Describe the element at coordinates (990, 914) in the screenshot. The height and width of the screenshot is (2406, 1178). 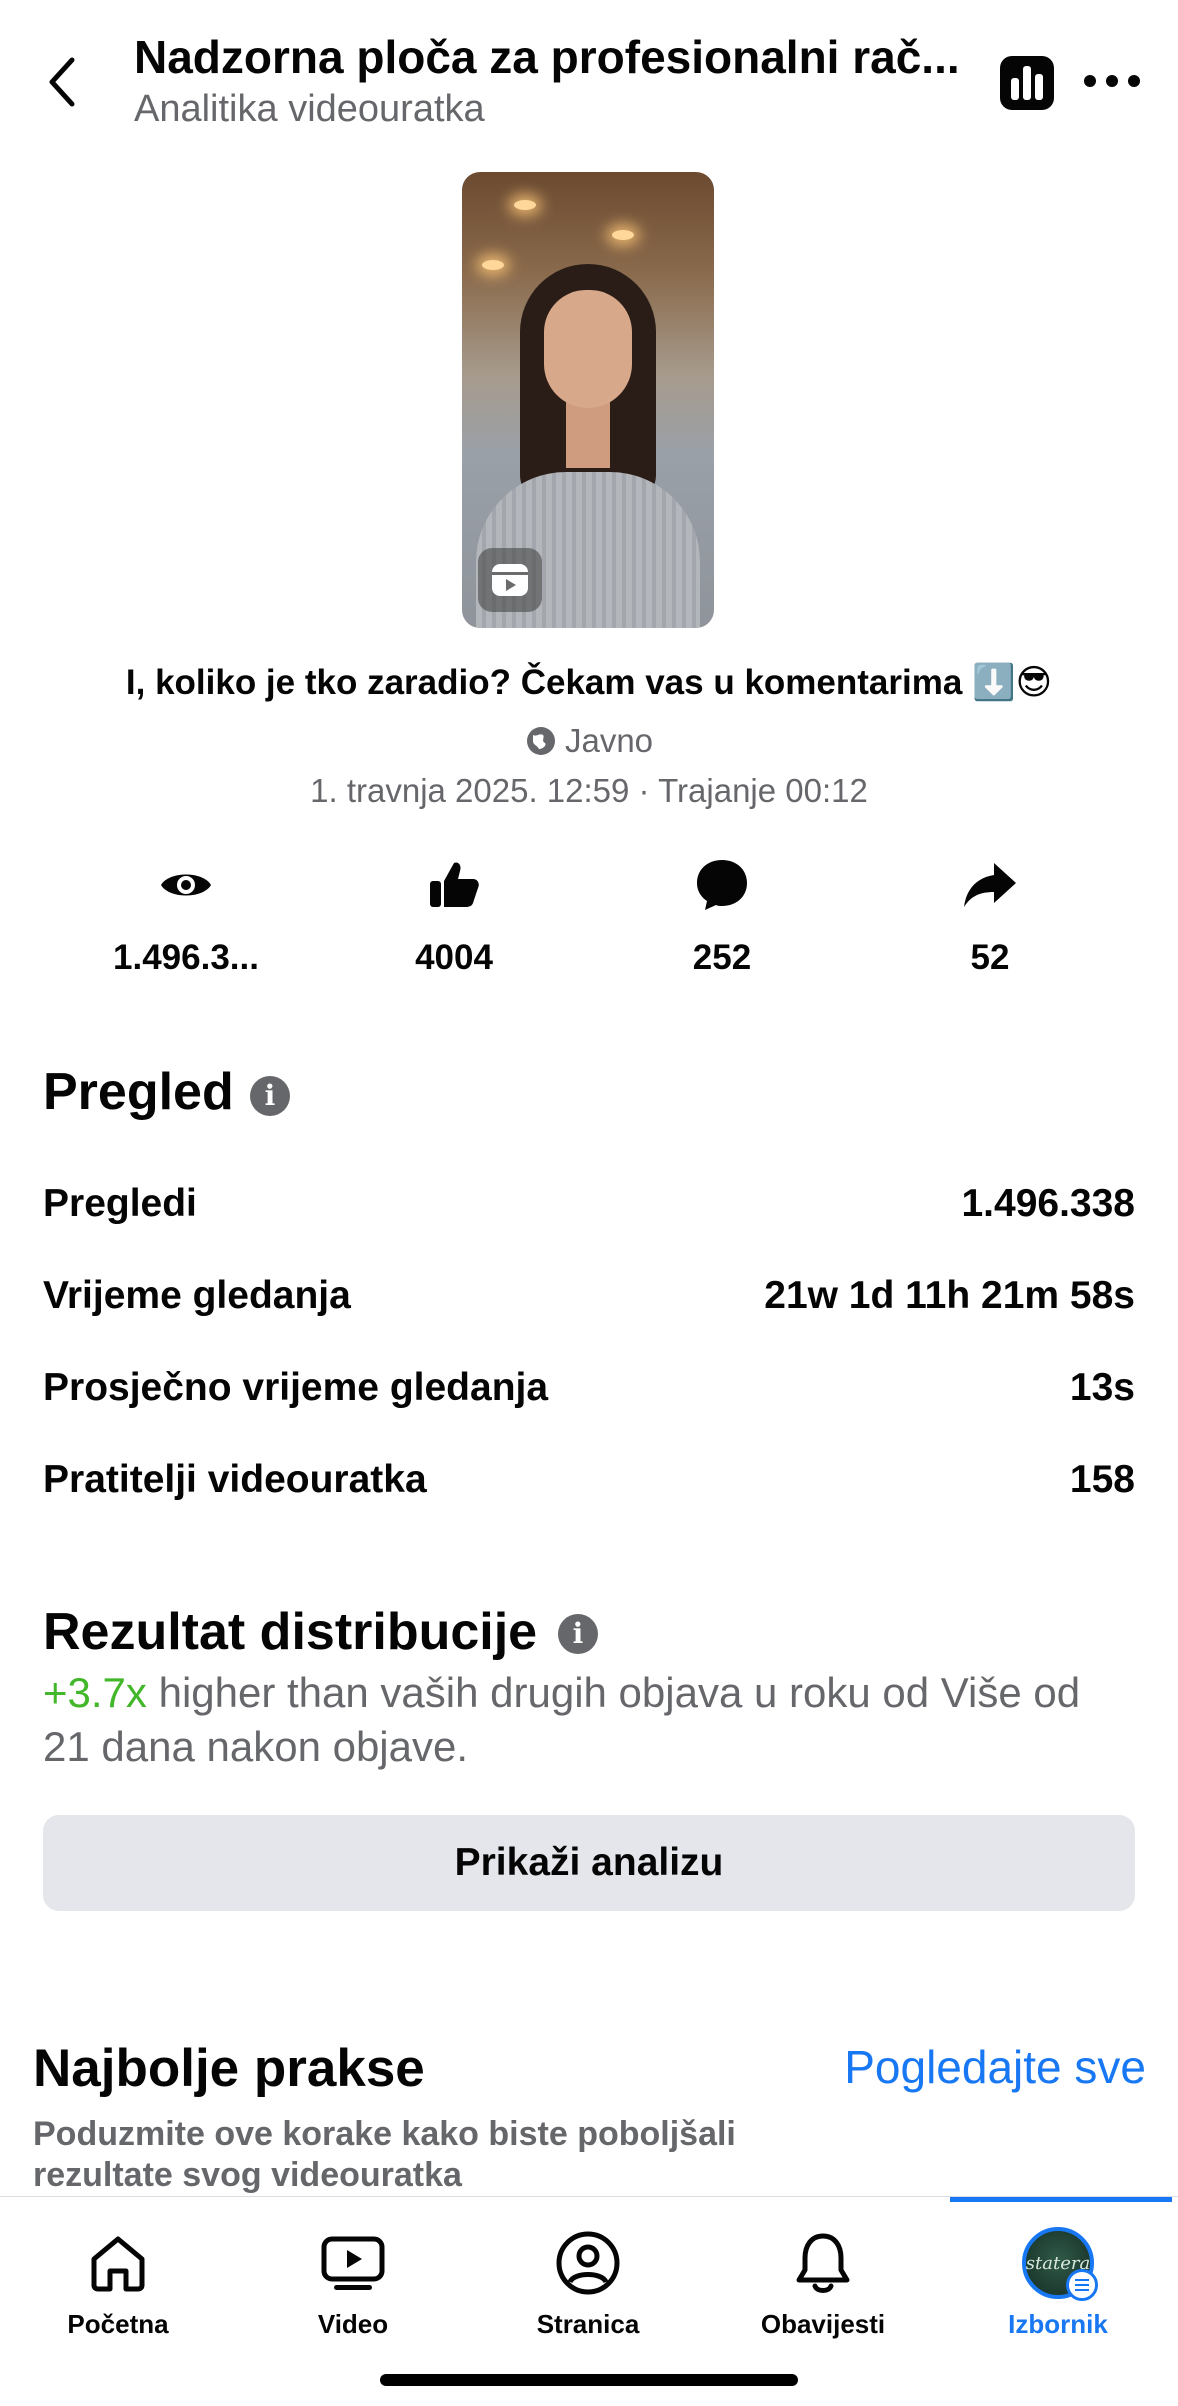
I see `shares-stat: 52` at that location.